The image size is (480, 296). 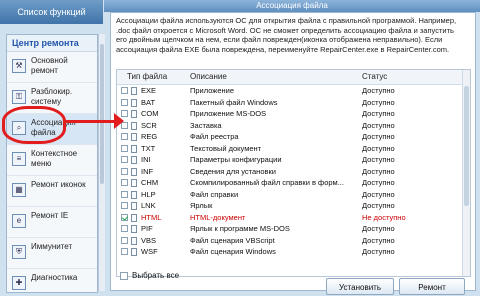 What do you see at coordinates (52, 67) in the screenshot?
I see `sidebar-item: ⚒ Основной ремонт` at bounding box center [52, 67].